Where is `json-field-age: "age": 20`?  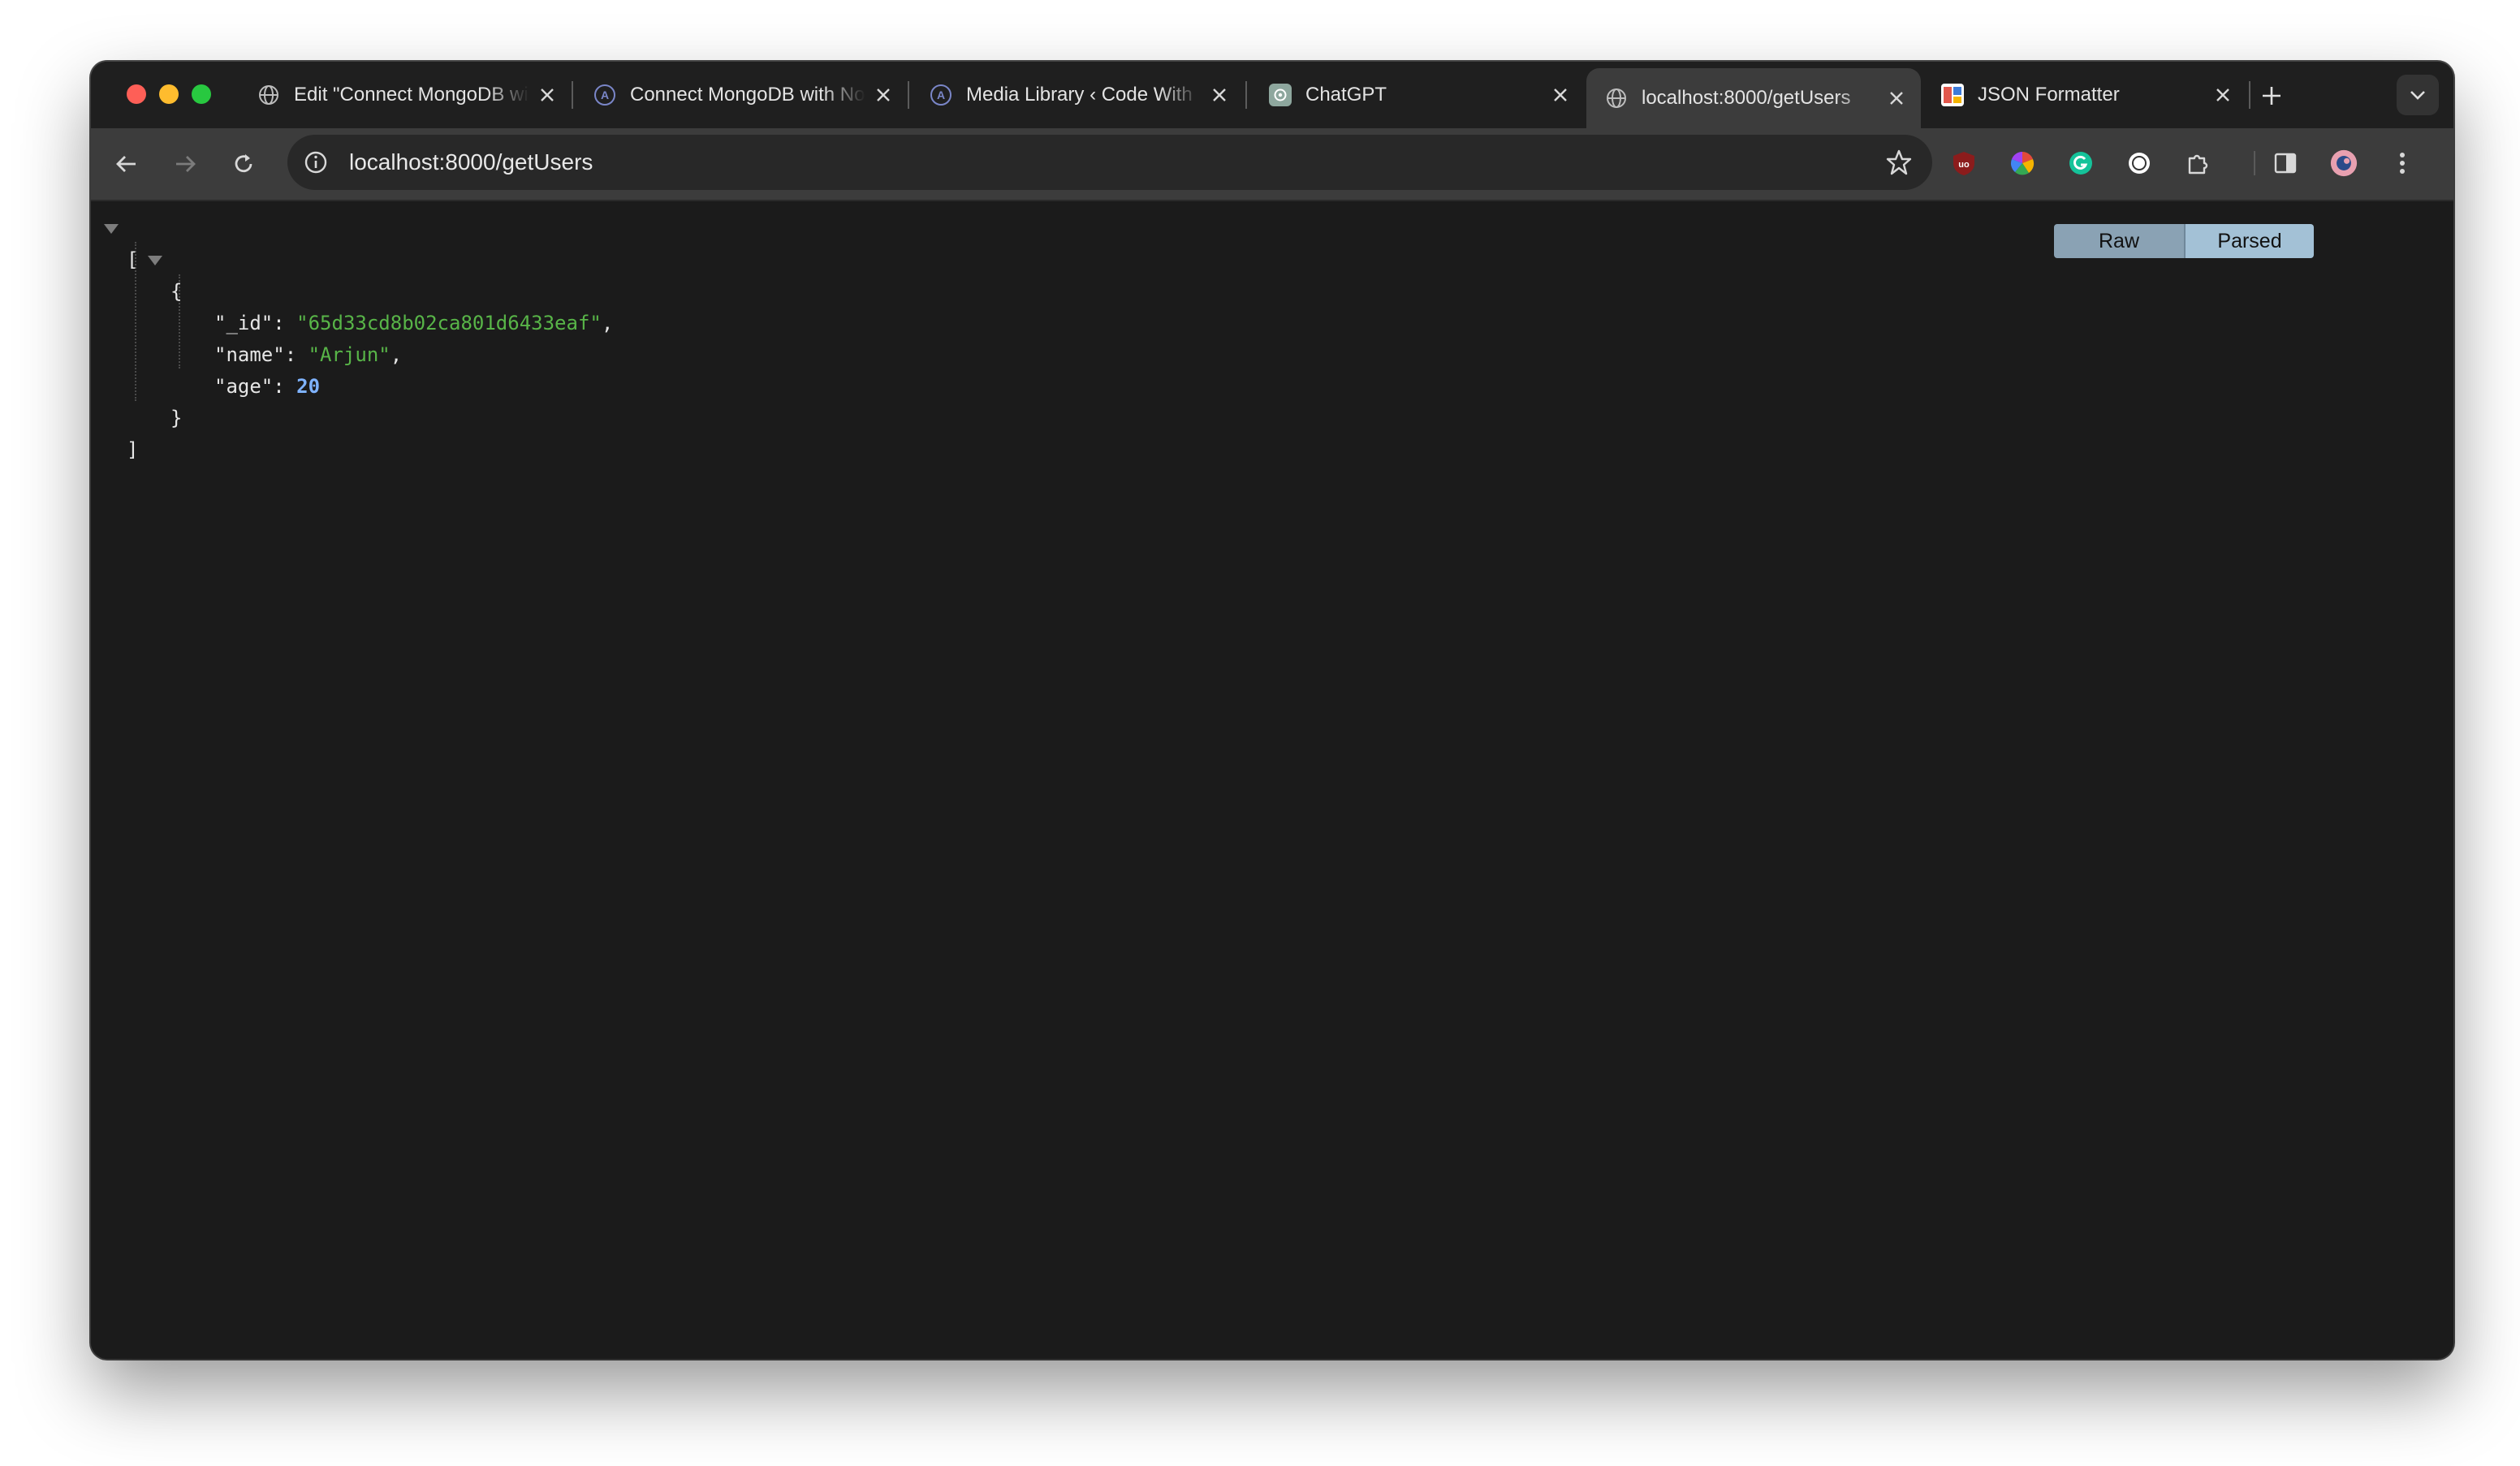 json-field-age: "age": 20 is located at coordinates (267, 386).